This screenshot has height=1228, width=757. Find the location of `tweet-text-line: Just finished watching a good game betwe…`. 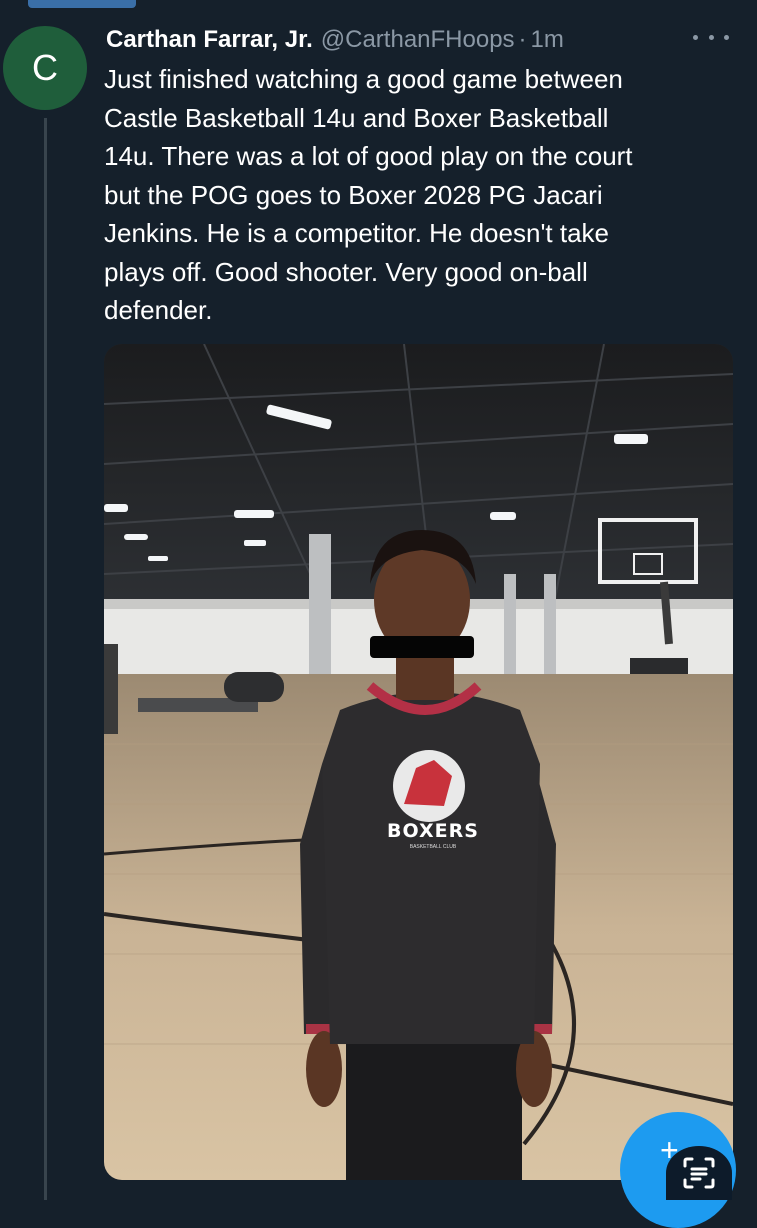

tweet-text-line: Just finished watching a good game betwe… is located at coordinates (363, 79).